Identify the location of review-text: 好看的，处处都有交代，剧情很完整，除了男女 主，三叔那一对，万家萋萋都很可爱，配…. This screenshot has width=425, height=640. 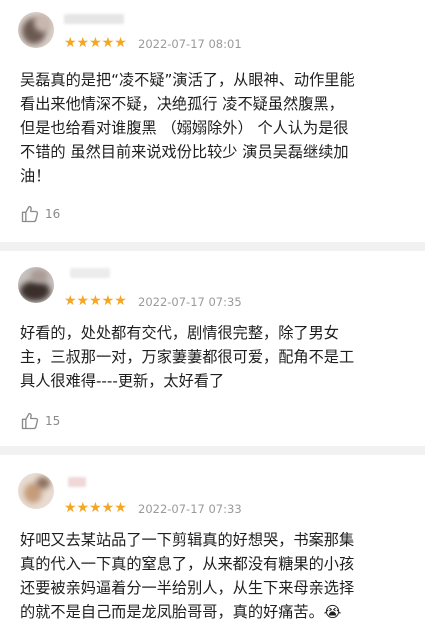
(187, 357).